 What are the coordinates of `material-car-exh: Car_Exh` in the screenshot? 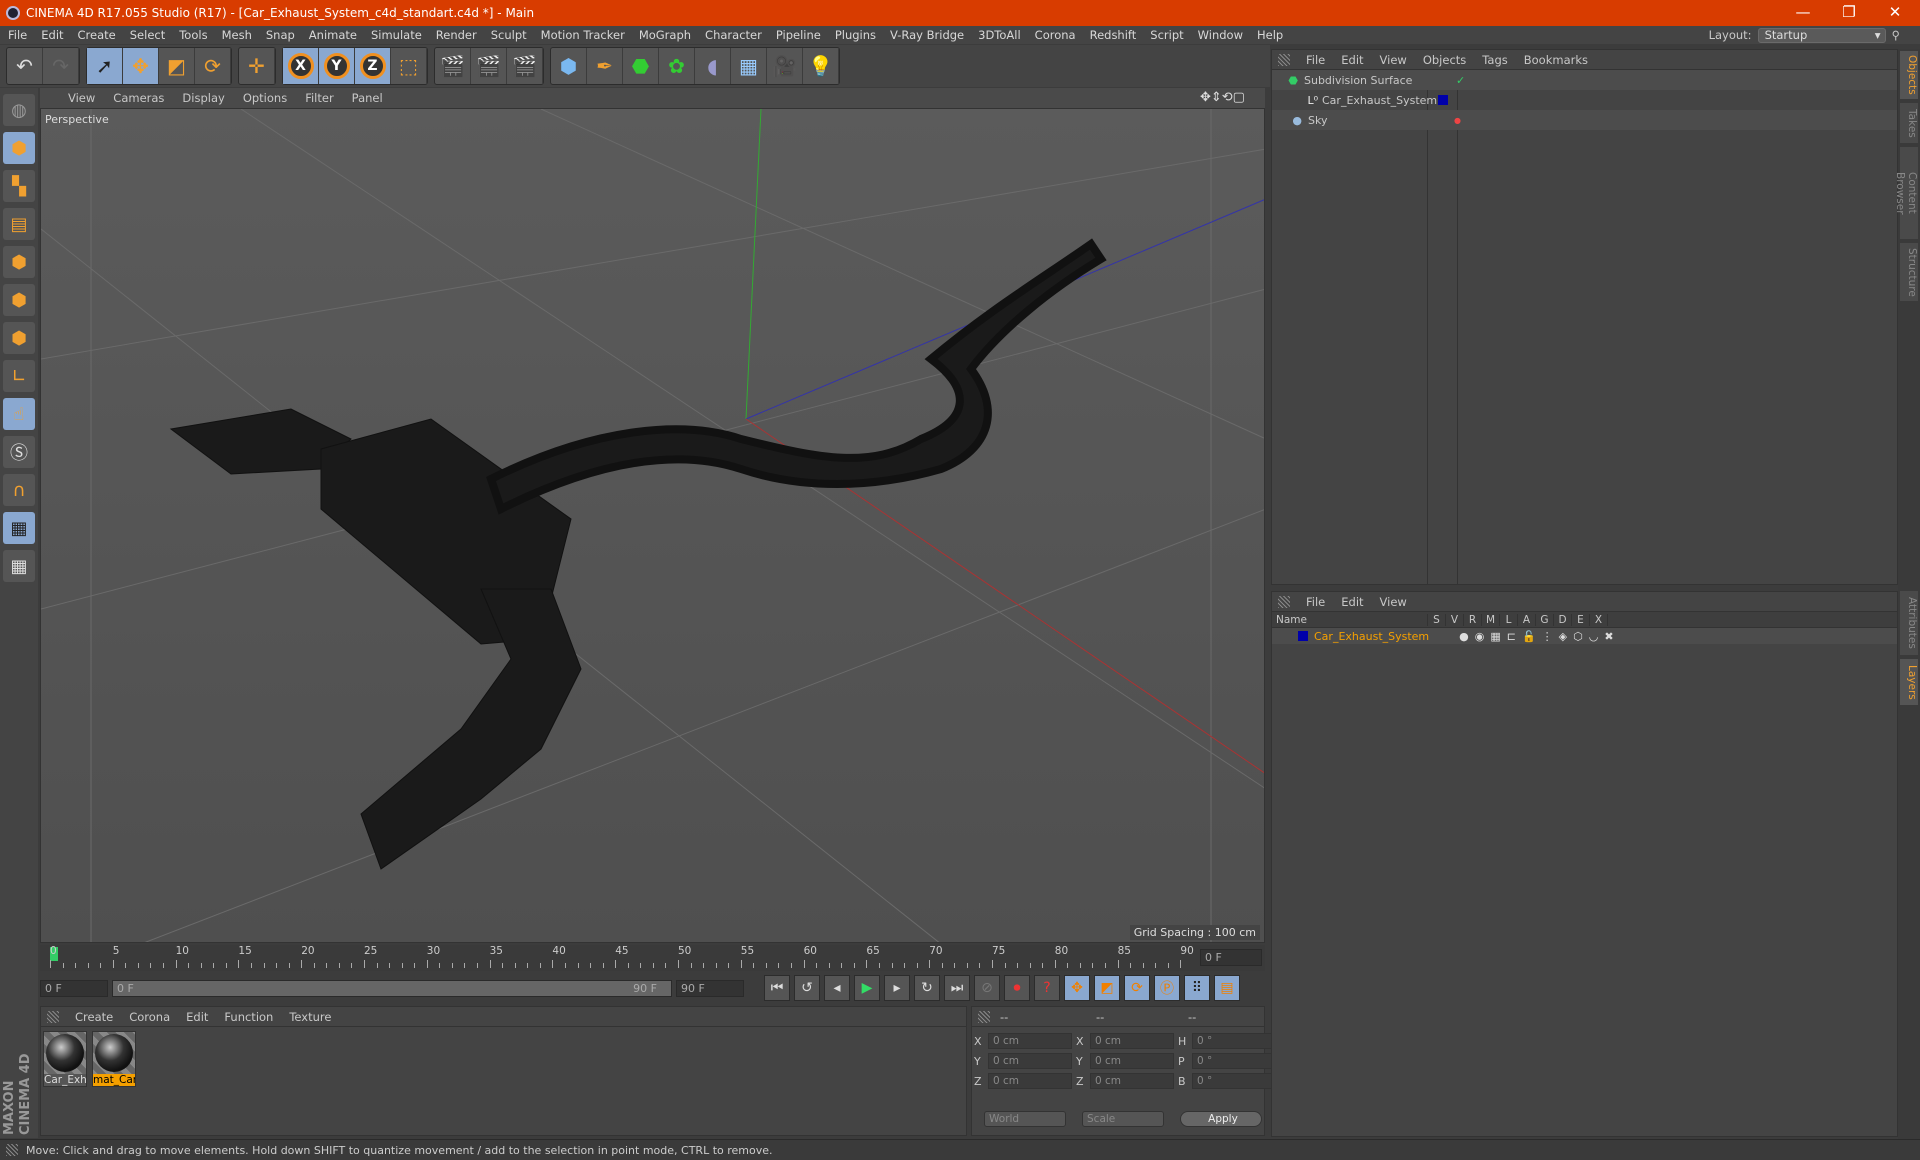 It's located at (65, 1059).